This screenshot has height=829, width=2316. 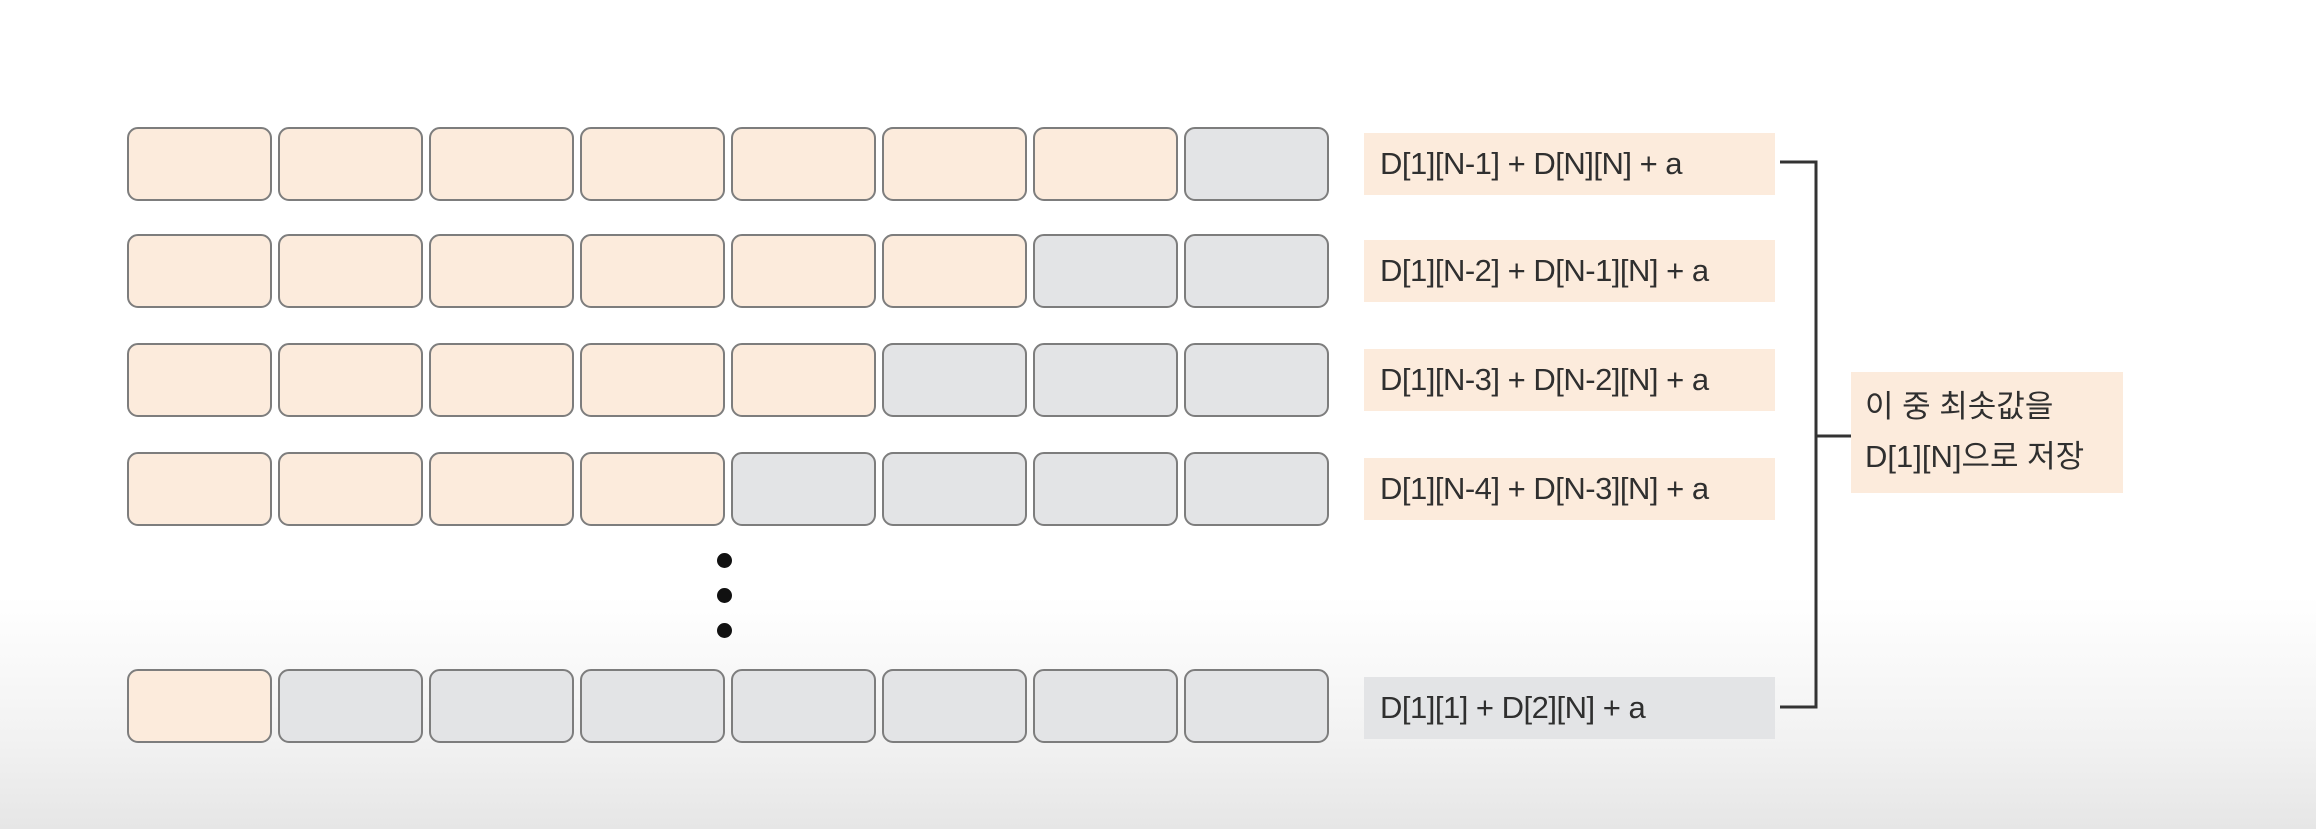 What do you see at coordinates (1569, 708) in the screenshot?
I see `formula-label: D[1][1] + D[2][N] + a` at bounding box center [1569, 708].